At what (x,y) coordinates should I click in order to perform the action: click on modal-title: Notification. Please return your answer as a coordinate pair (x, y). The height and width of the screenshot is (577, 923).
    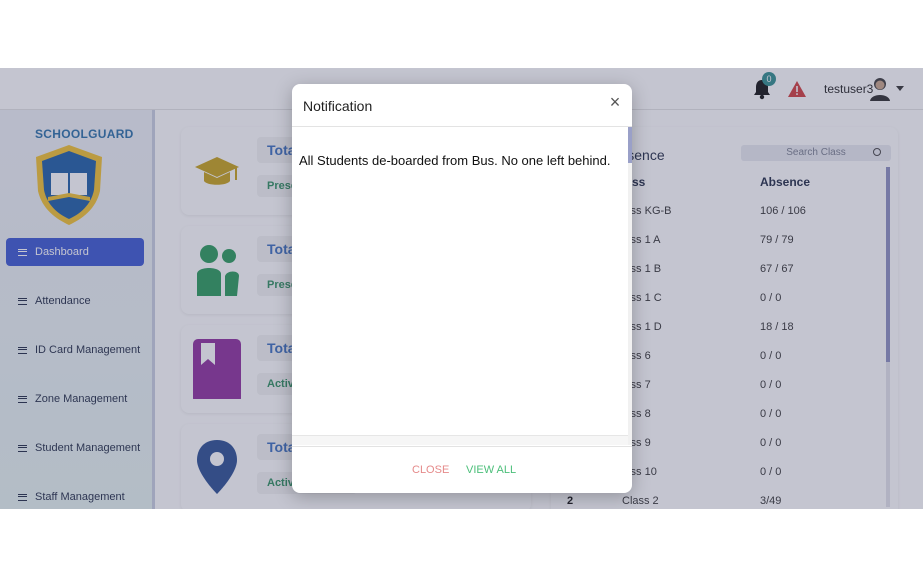
    Looking at the image, I should click on (338, 106).